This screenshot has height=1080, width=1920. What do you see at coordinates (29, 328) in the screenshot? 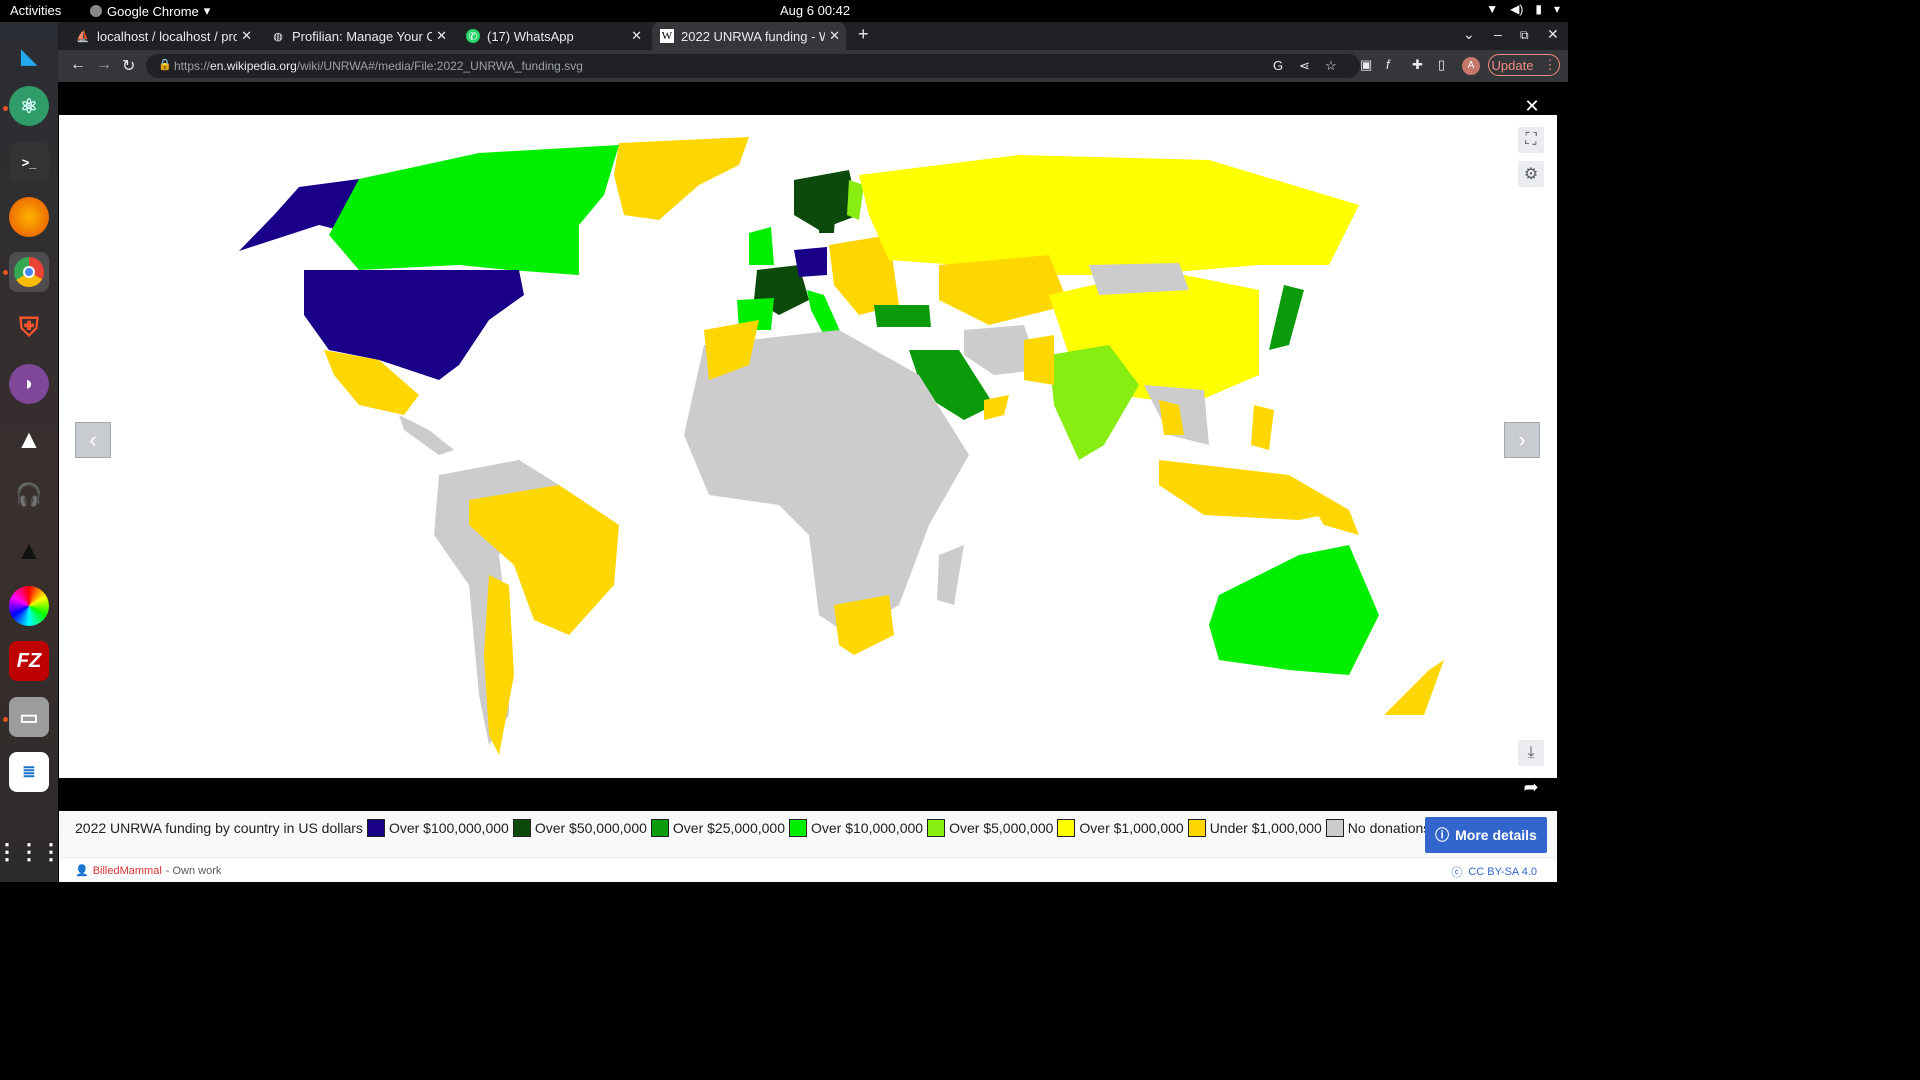
I see `brave-icon: ⛨` at bounding box center [29, 328].